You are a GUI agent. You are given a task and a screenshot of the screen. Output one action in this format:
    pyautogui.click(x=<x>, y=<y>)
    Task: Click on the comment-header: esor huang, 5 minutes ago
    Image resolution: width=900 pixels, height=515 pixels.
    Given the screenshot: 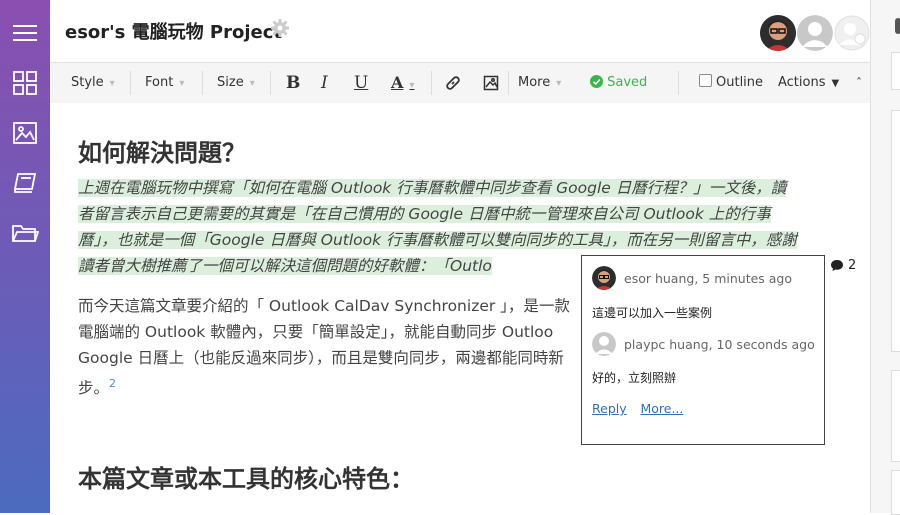 What is the action you would take?
    pyautogui.click(x=692, y=278)
    